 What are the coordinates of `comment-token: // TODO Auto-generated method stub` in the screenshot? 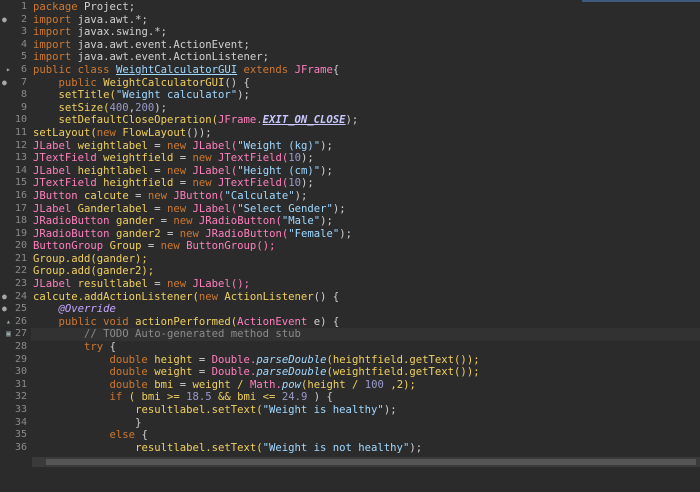 It's located at (192, 334).